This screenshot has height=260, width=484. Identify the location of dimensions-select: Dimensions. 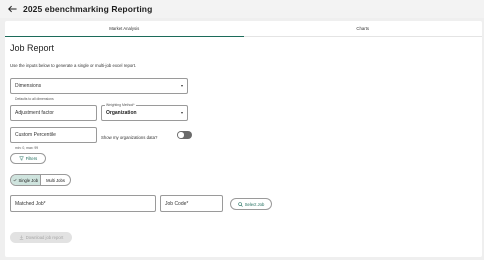
(99, 86).